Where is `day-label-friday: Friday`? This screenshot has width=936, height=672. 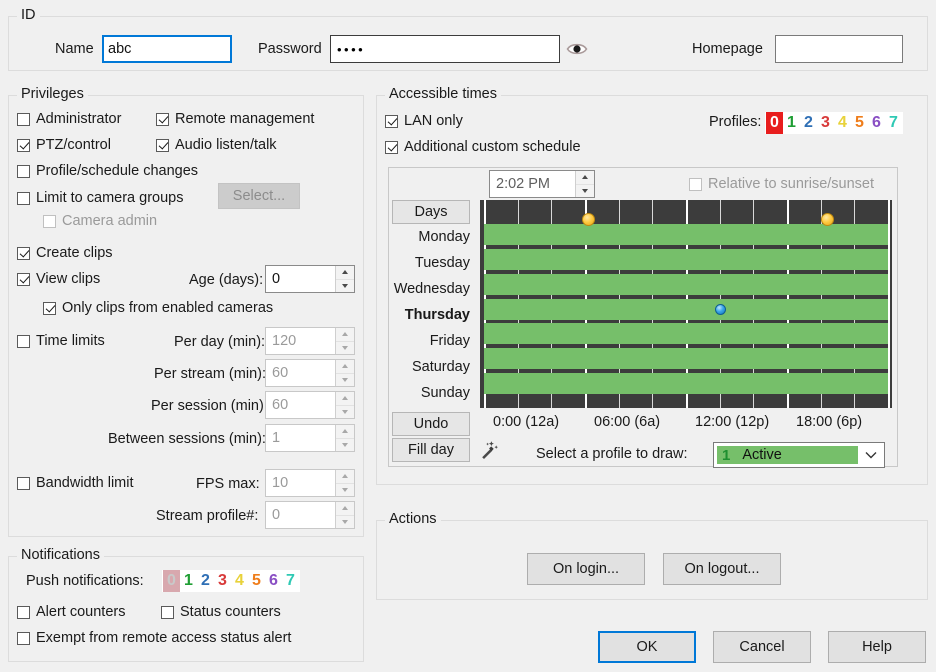
day-label-friday: Friday is located at coordinates (431, 341).